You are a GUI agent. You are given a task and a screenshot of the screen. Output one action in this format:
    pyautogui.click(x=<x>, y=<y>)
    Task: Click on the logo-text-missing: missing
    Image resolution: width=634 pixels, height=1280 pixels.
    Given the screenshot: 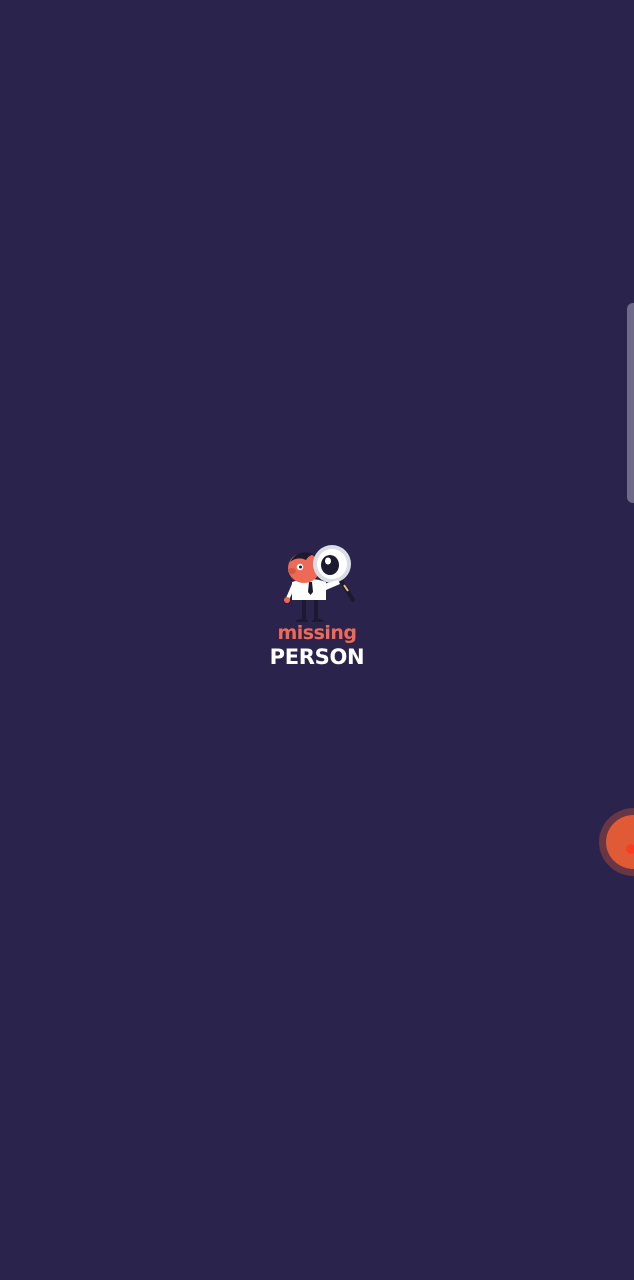 What is the action you would take?
    pyautogui.click(x=317, y=633)
    